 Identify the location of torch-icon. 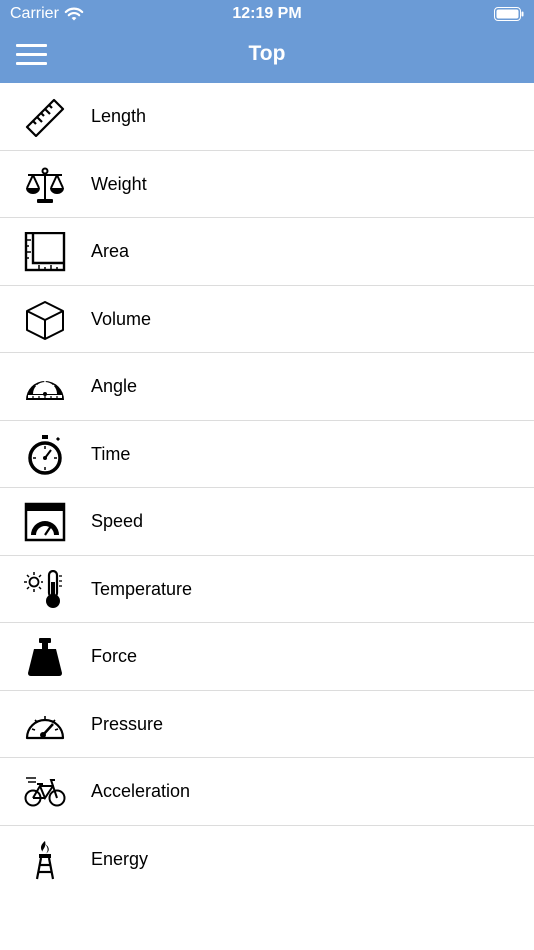
(45, 860).